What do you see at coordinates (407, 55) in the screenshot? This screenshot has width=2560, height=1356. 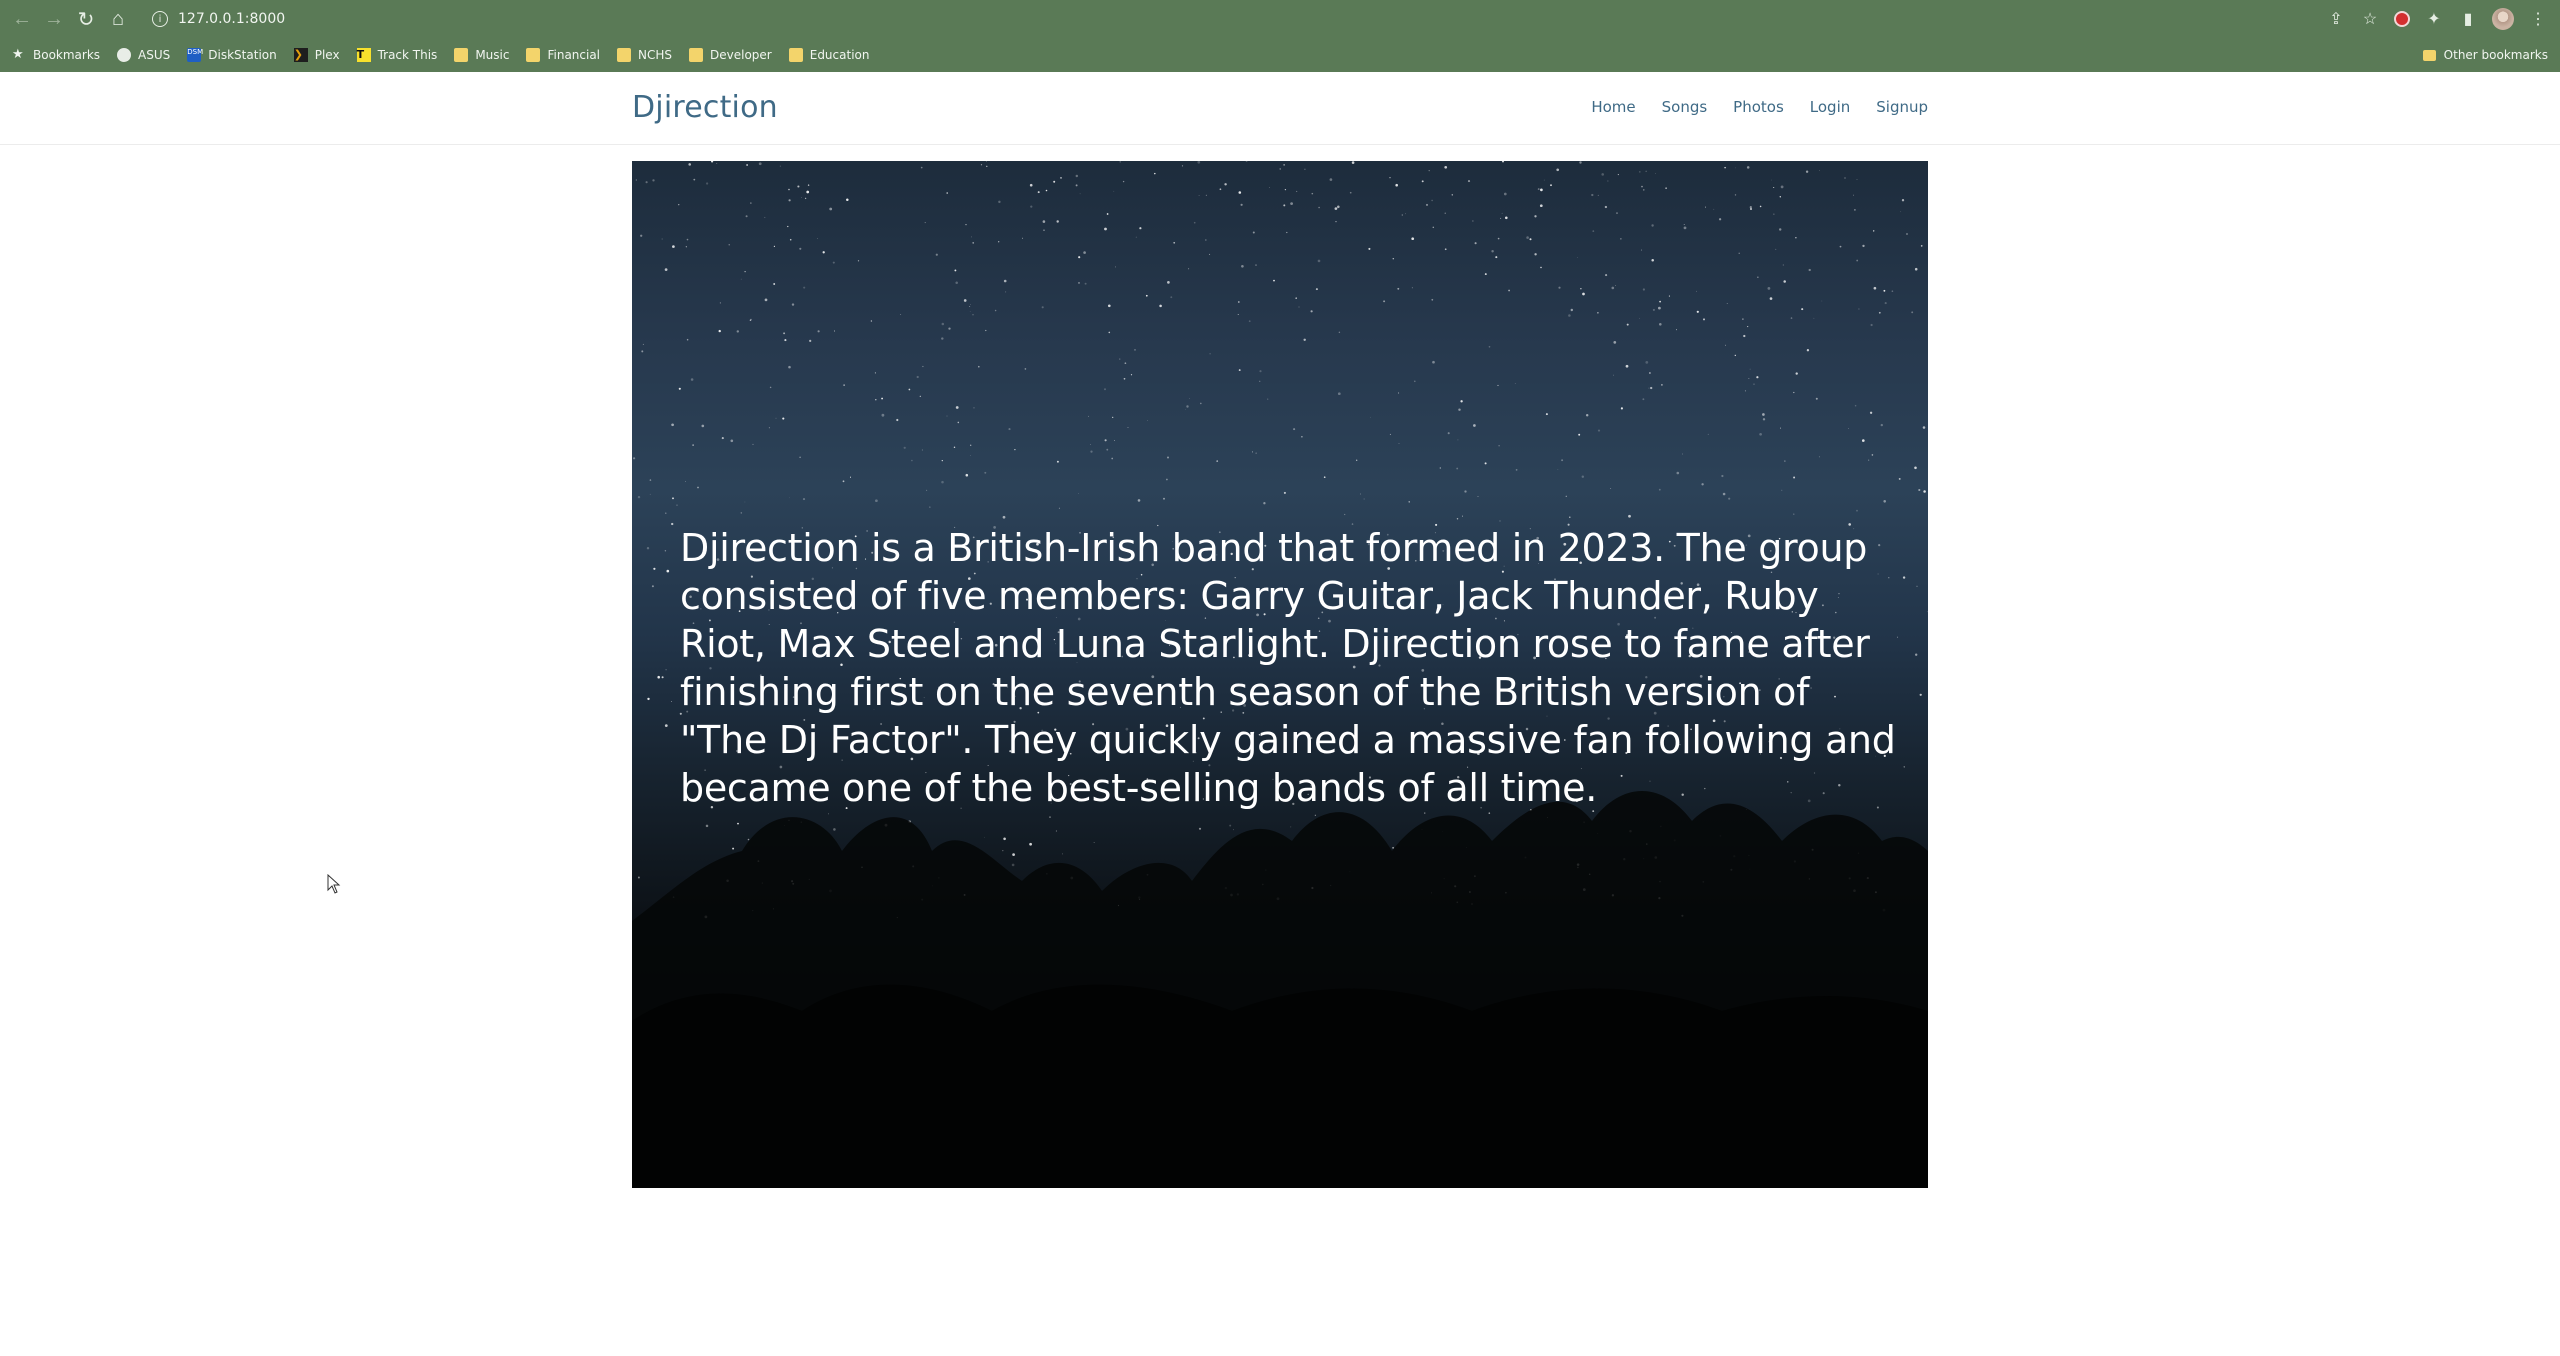 I see `bookmark-label: Track This` at bounding box center [407, 55].